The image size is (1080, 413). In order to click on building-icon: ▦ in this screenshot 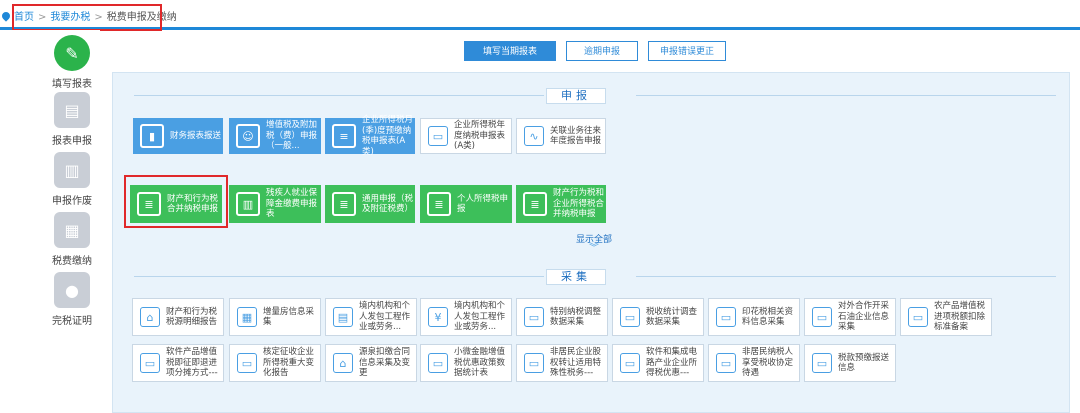, I will do `click(247, 317)`.